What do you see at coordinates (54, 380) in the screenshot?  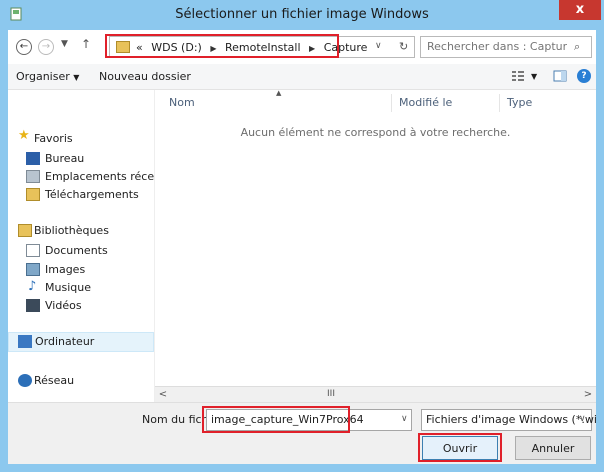 I see `sidebar-item-label: Réseau` at bounding box center [54, 380].